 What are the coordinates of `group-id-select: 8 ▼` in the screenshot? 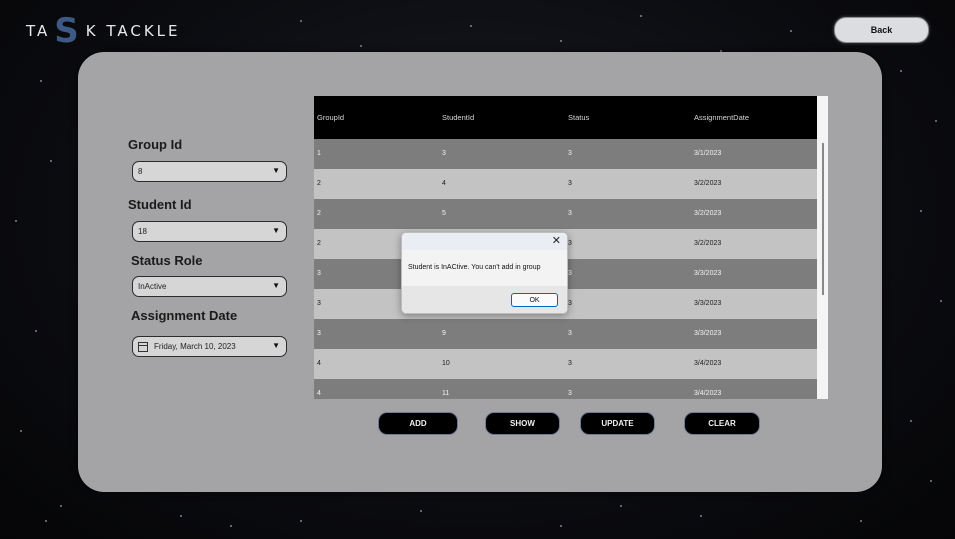 It's located at (209, 171).